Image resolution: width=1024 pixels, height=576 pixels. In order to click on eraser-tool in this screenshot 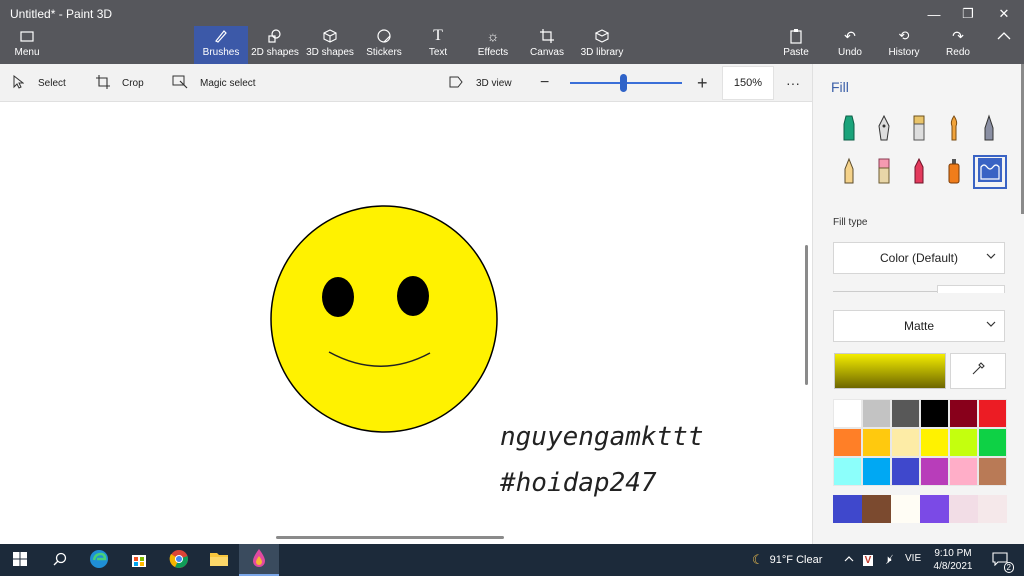, I will do `click(884, 173)`.